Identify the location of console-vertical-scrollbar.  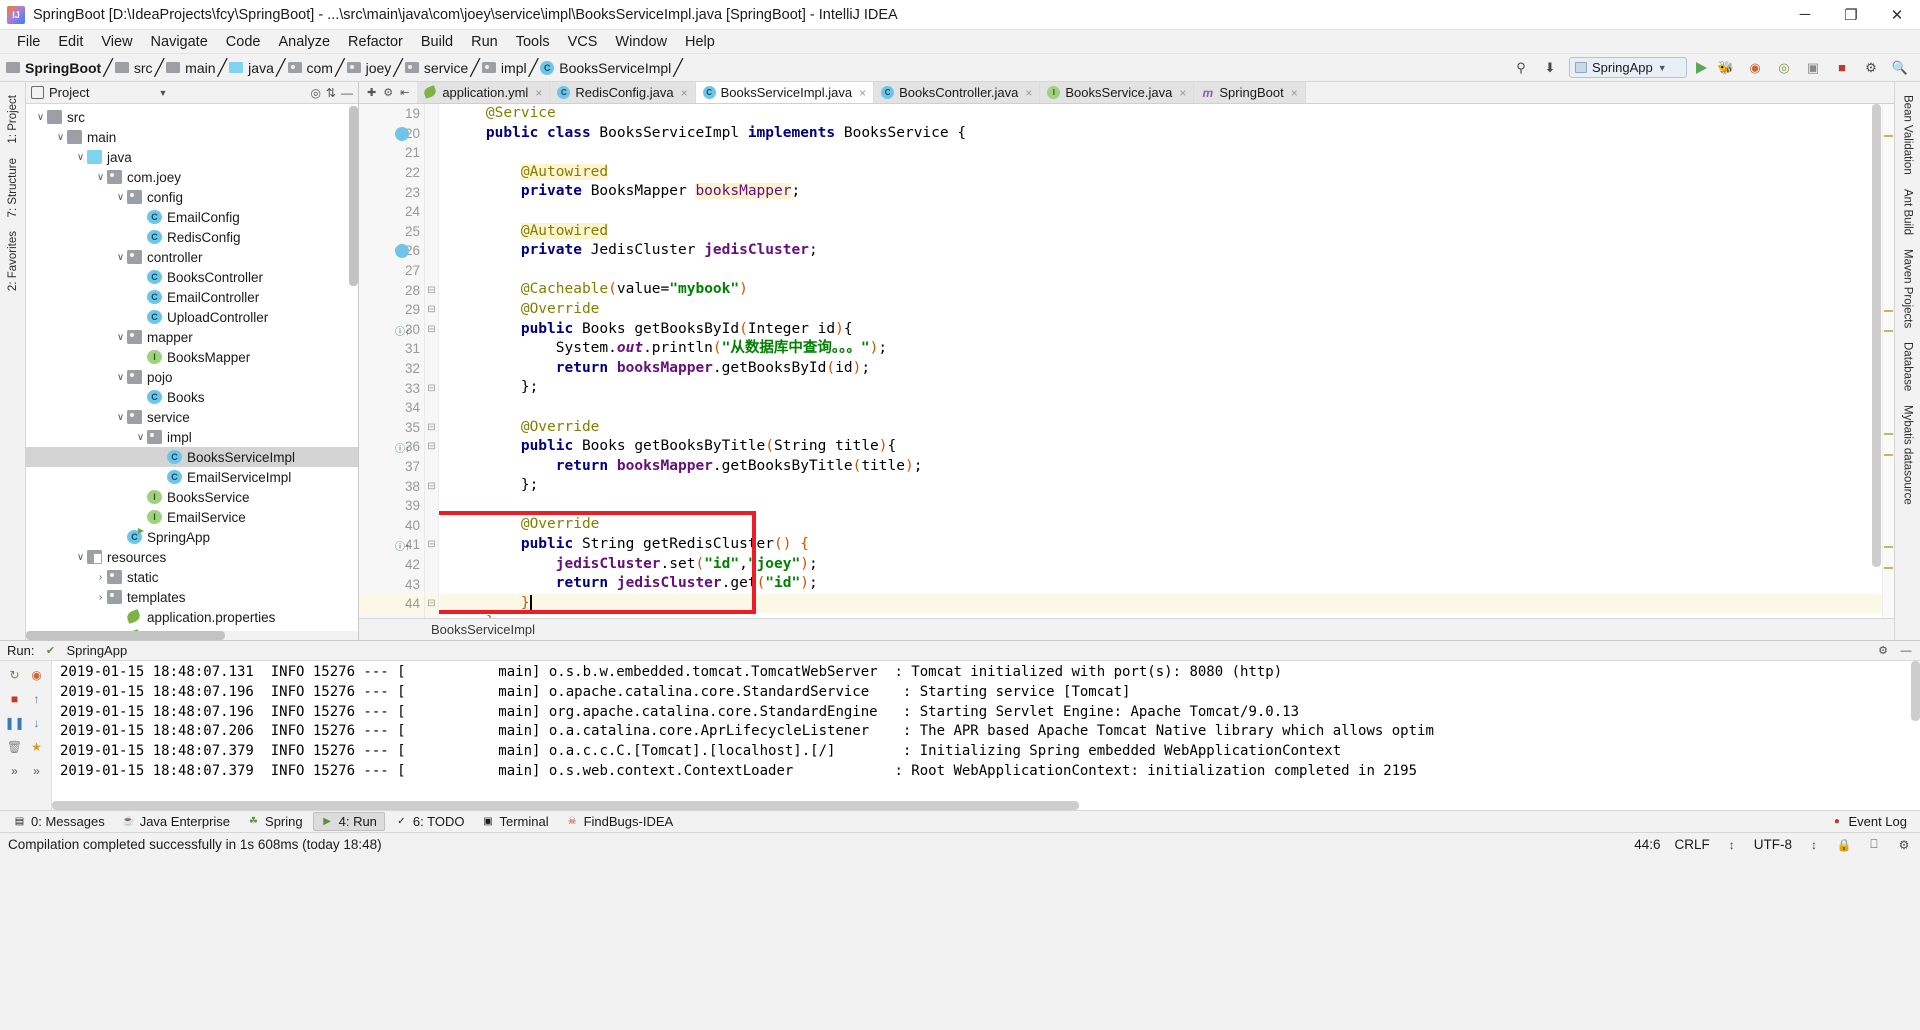
(1915, 735).